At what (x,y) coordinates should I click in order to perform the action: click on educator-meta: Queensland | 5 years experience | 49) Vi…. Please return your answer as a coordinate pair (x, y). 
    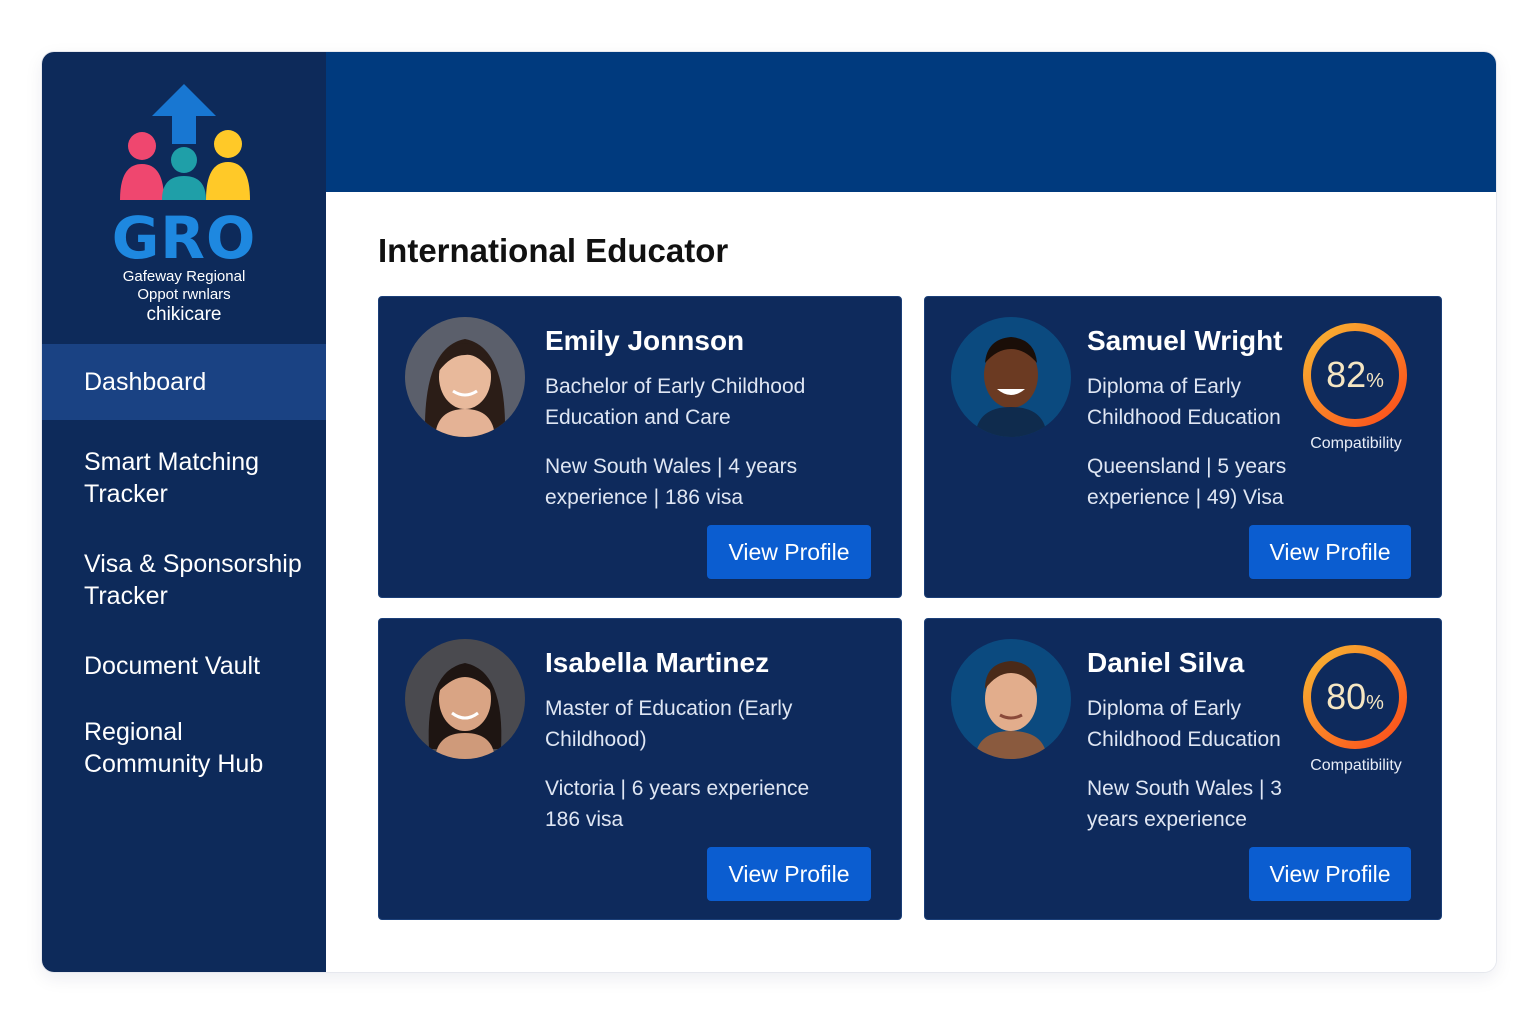
    Looking at the image, I should click on (1187, 482).